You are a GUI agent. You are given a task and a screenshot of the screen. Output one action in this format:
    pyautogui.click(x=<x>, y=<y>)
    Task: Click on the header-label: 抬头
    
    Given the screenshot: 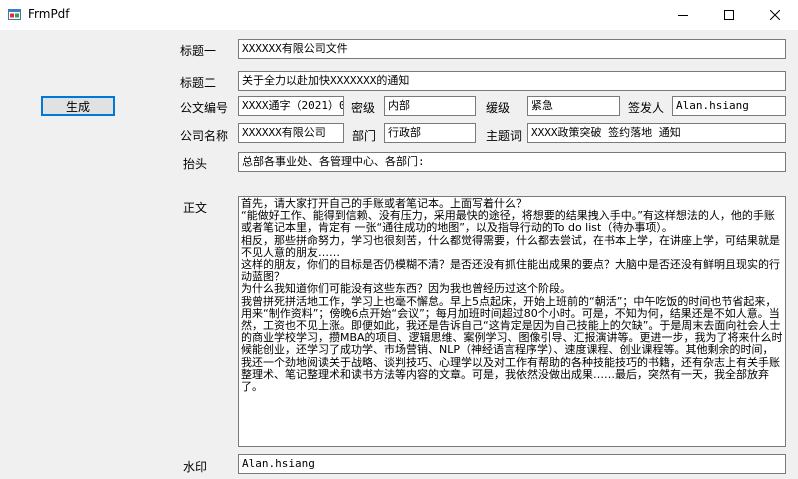 What is the action you would take?
    pyautogui.click(x=195, y=164)
    